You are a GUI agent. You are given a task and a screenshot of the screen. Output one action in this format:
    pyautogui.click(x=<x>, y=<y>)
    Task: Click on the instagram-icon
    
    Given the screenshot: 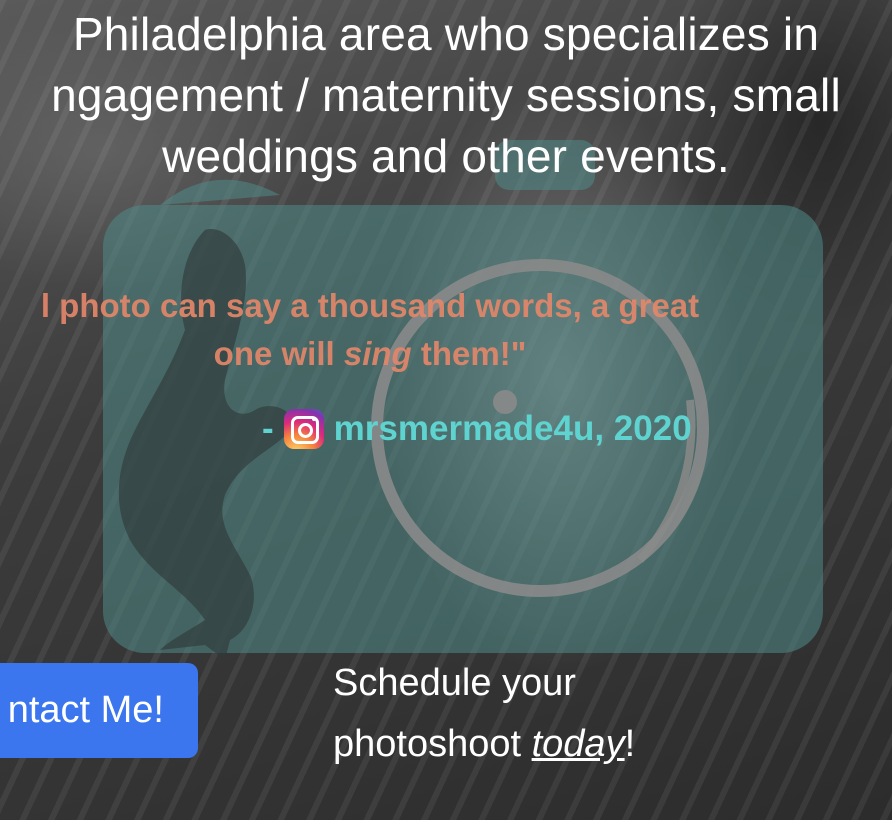 What is the action you would take?
    pyautogui.click(x=303, y=429)
    